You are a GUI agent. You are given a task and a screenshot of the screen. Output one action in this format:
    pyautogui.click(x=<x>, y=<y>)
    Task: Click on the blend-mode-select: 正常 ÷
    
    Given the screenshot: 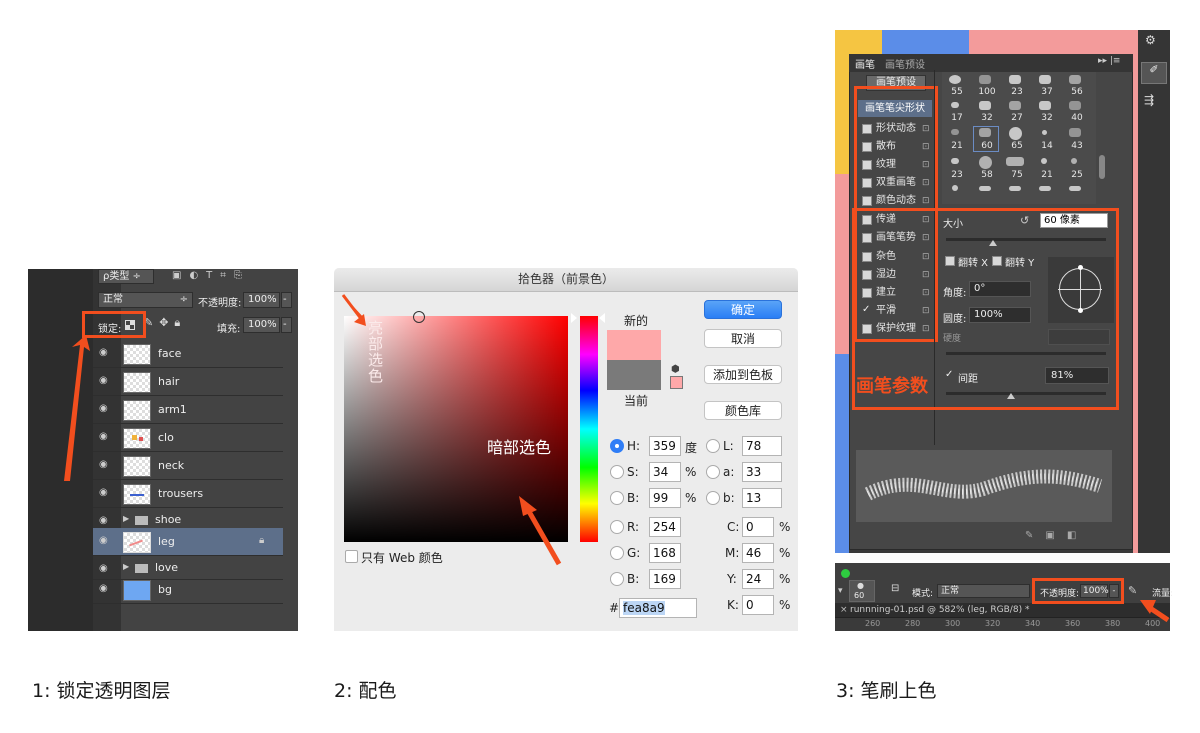 What is the action you would take?
    pyautogui.click(x=145, y=300)
    